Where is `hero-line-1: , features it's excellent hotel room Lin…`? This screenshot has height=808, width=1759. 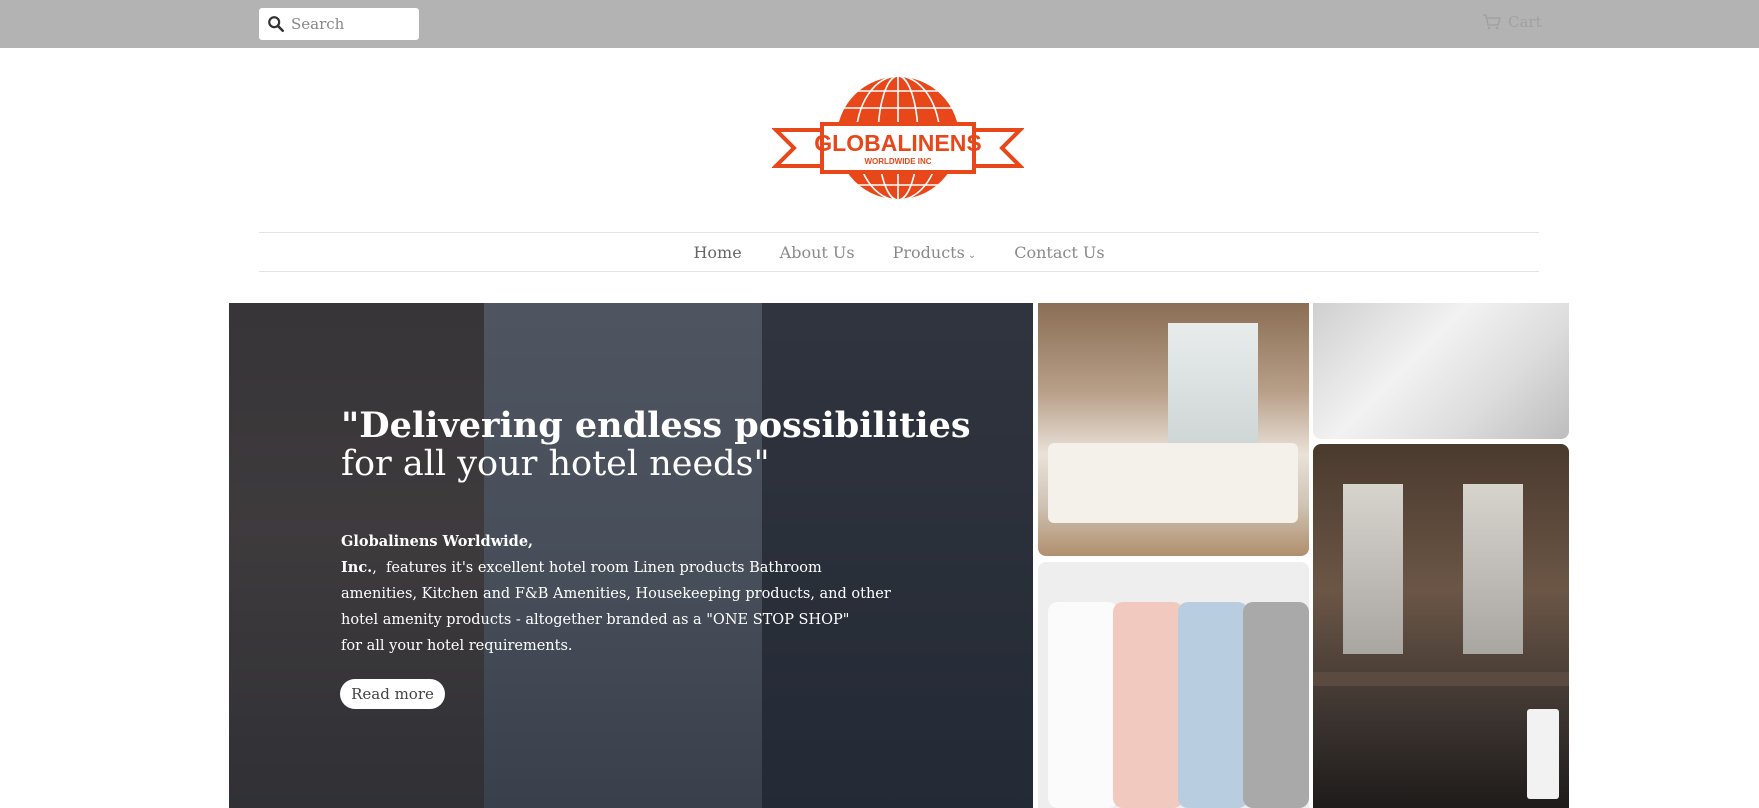
hero-line-1: , features it's excellent hotel room Lin… is located at coordinates (597, 568).